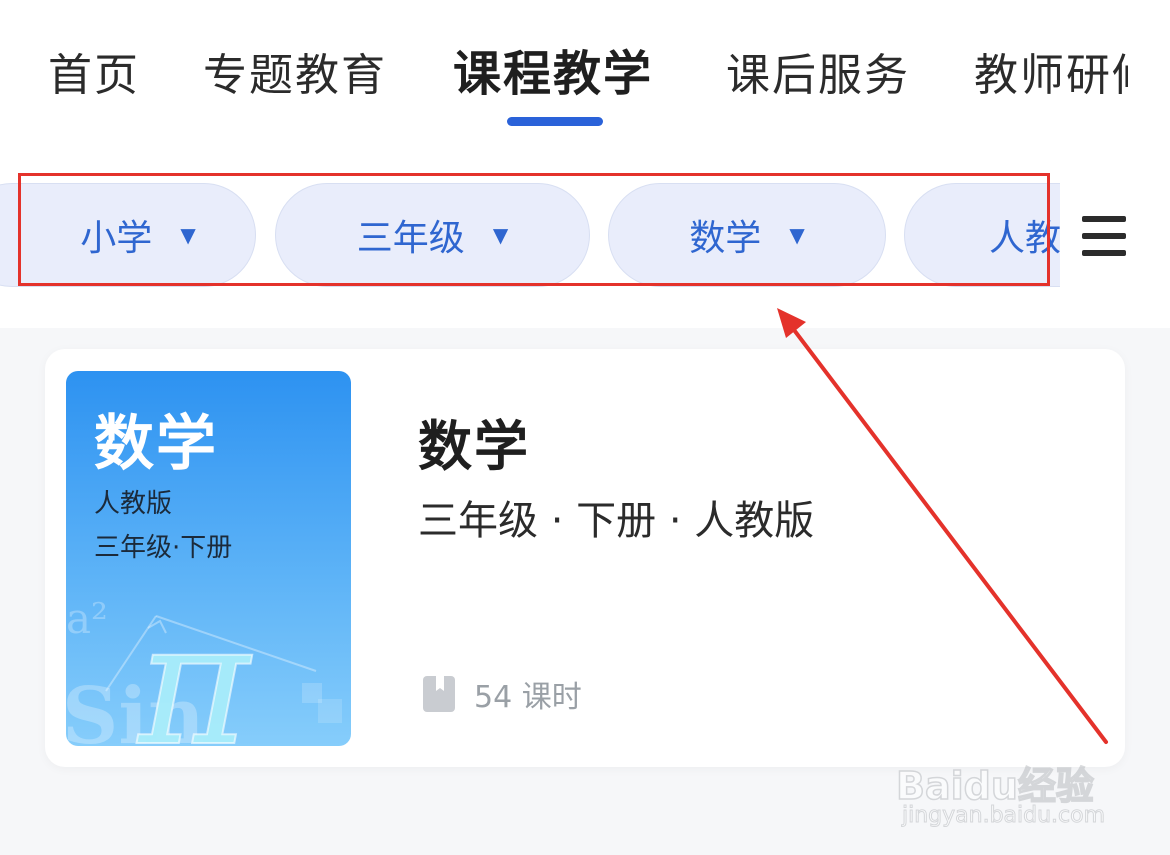 The width and height of the screenshot is (1170, 855). Describe the element at coordinates (725, 238) in the screenshot. I see `filter-chip-subject-label: 数学` at that location.